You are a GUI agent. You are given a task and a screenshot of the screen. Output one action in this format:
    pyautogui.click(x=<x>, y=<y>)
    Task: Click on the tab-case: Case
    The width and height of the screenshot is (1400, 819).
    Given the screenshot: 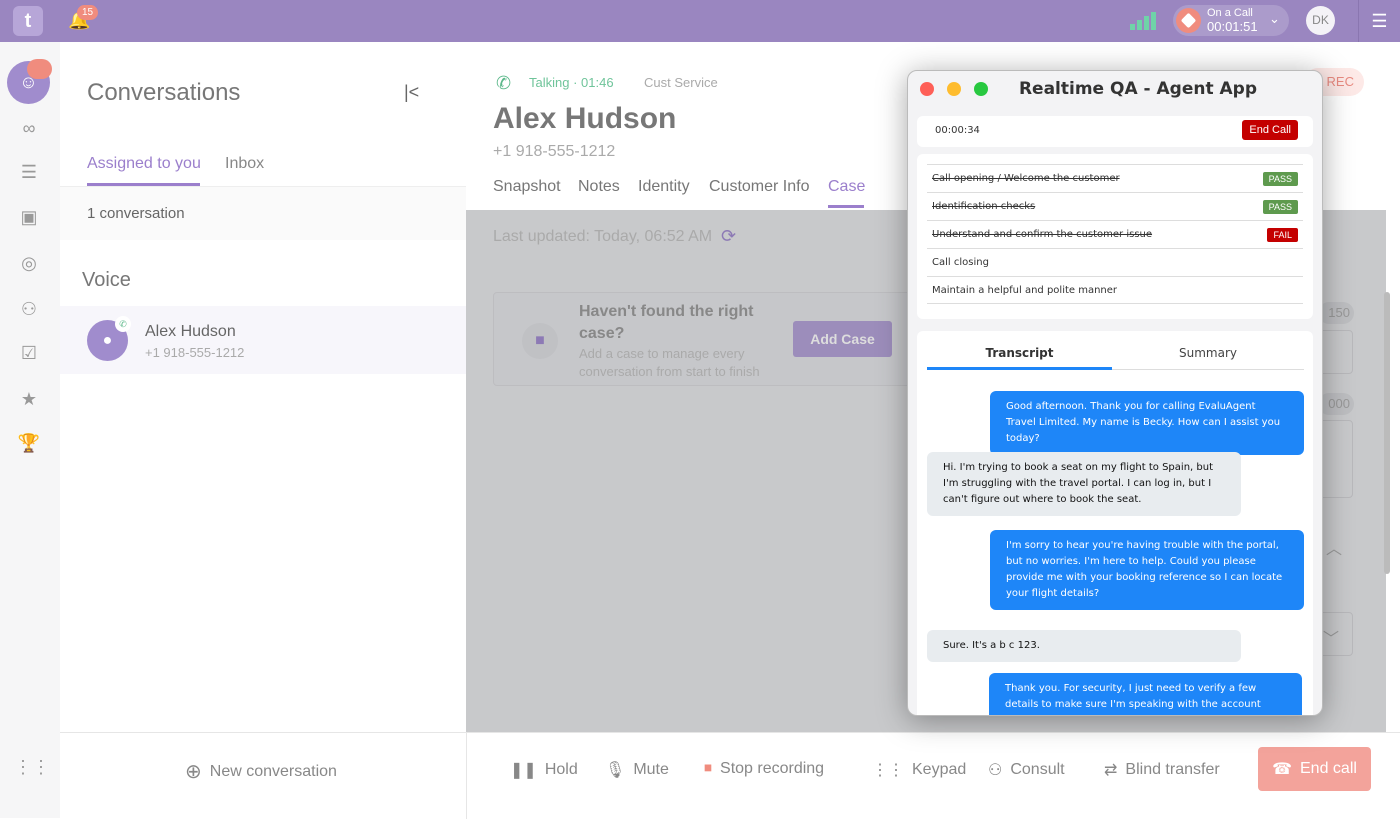 What is the action you would take?
    pyautogui.click(x=846, y=187)
    